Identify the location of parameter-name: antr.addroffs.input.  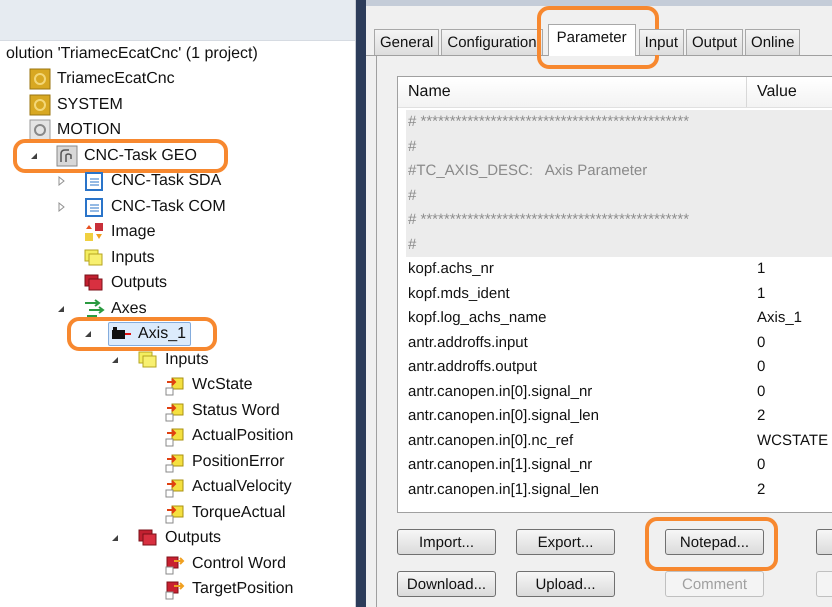
(468, 342).